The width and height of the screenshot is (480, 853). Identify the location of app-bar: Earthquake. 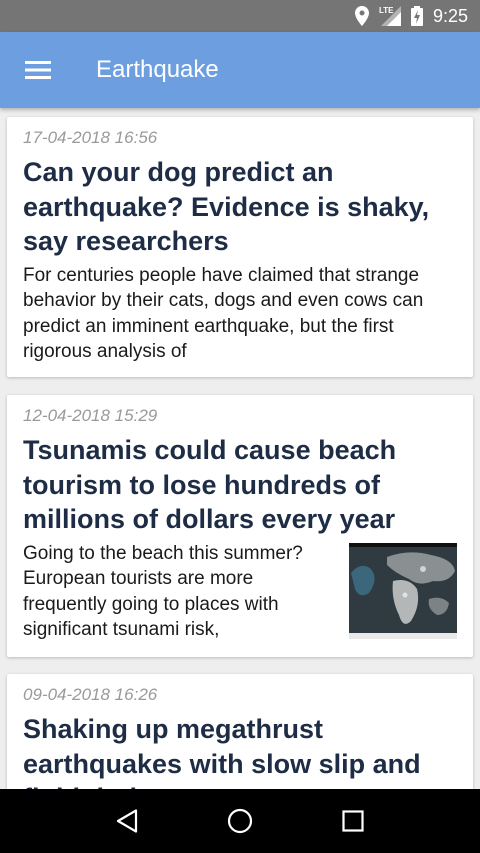
(240, 70).